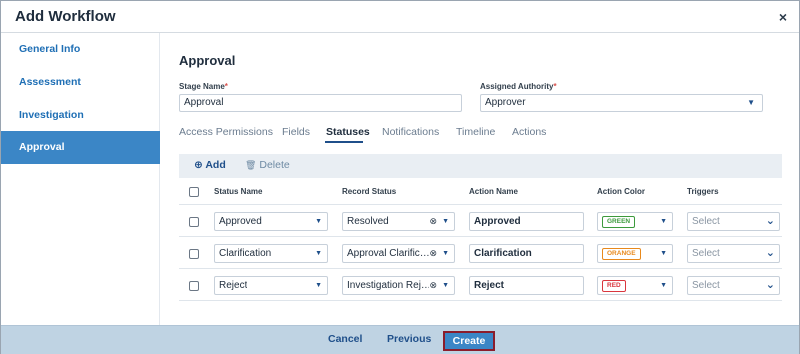 The image size is (800, 354). Describe the element at coordinates (226, 132) in the screenshot. I see `tab-access-permissions: Access Permissions` at that location.